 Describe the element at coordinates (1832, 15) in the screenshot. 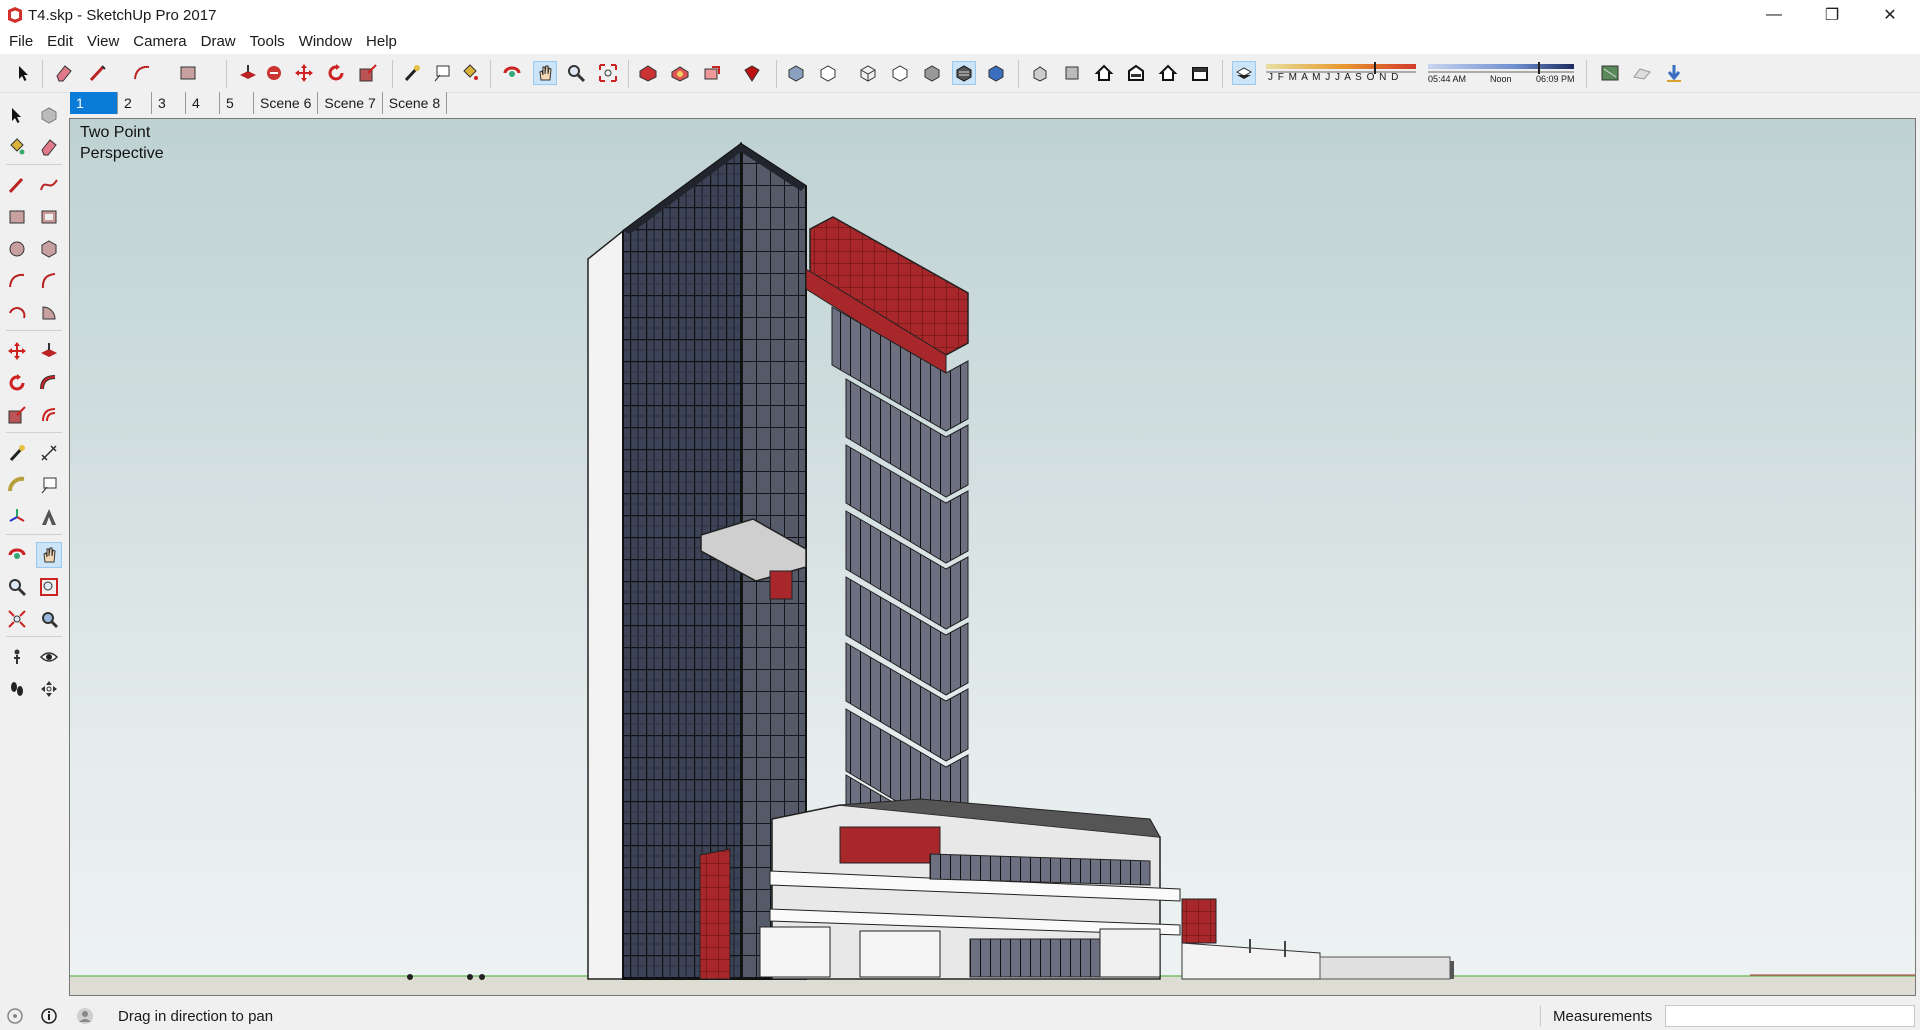

I see `maximize-button: ❐` at that location.